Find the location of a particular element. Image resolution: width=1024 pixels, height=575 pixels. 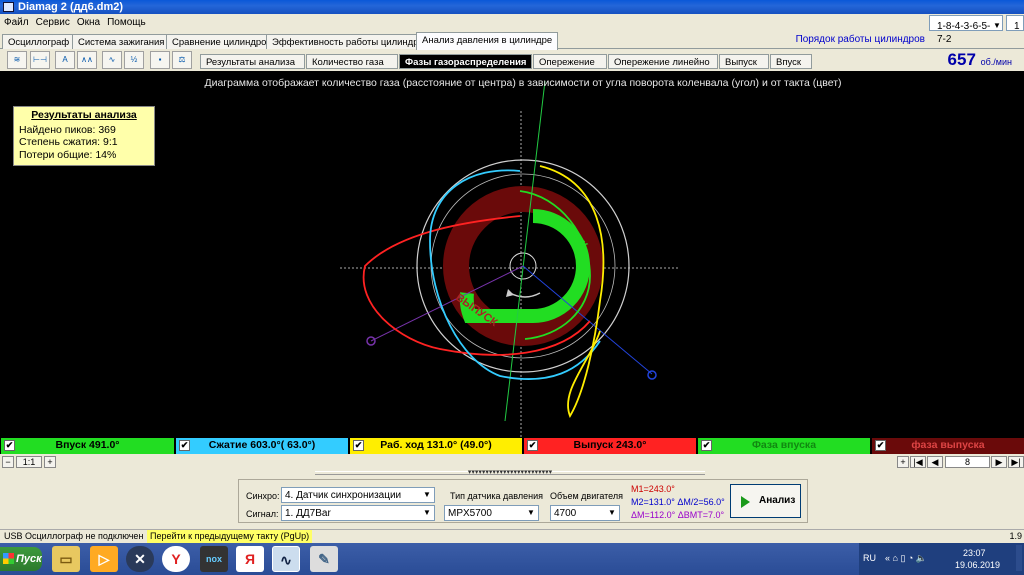

clock-date: 19.06.2019 is located at coordinates (978, 565).